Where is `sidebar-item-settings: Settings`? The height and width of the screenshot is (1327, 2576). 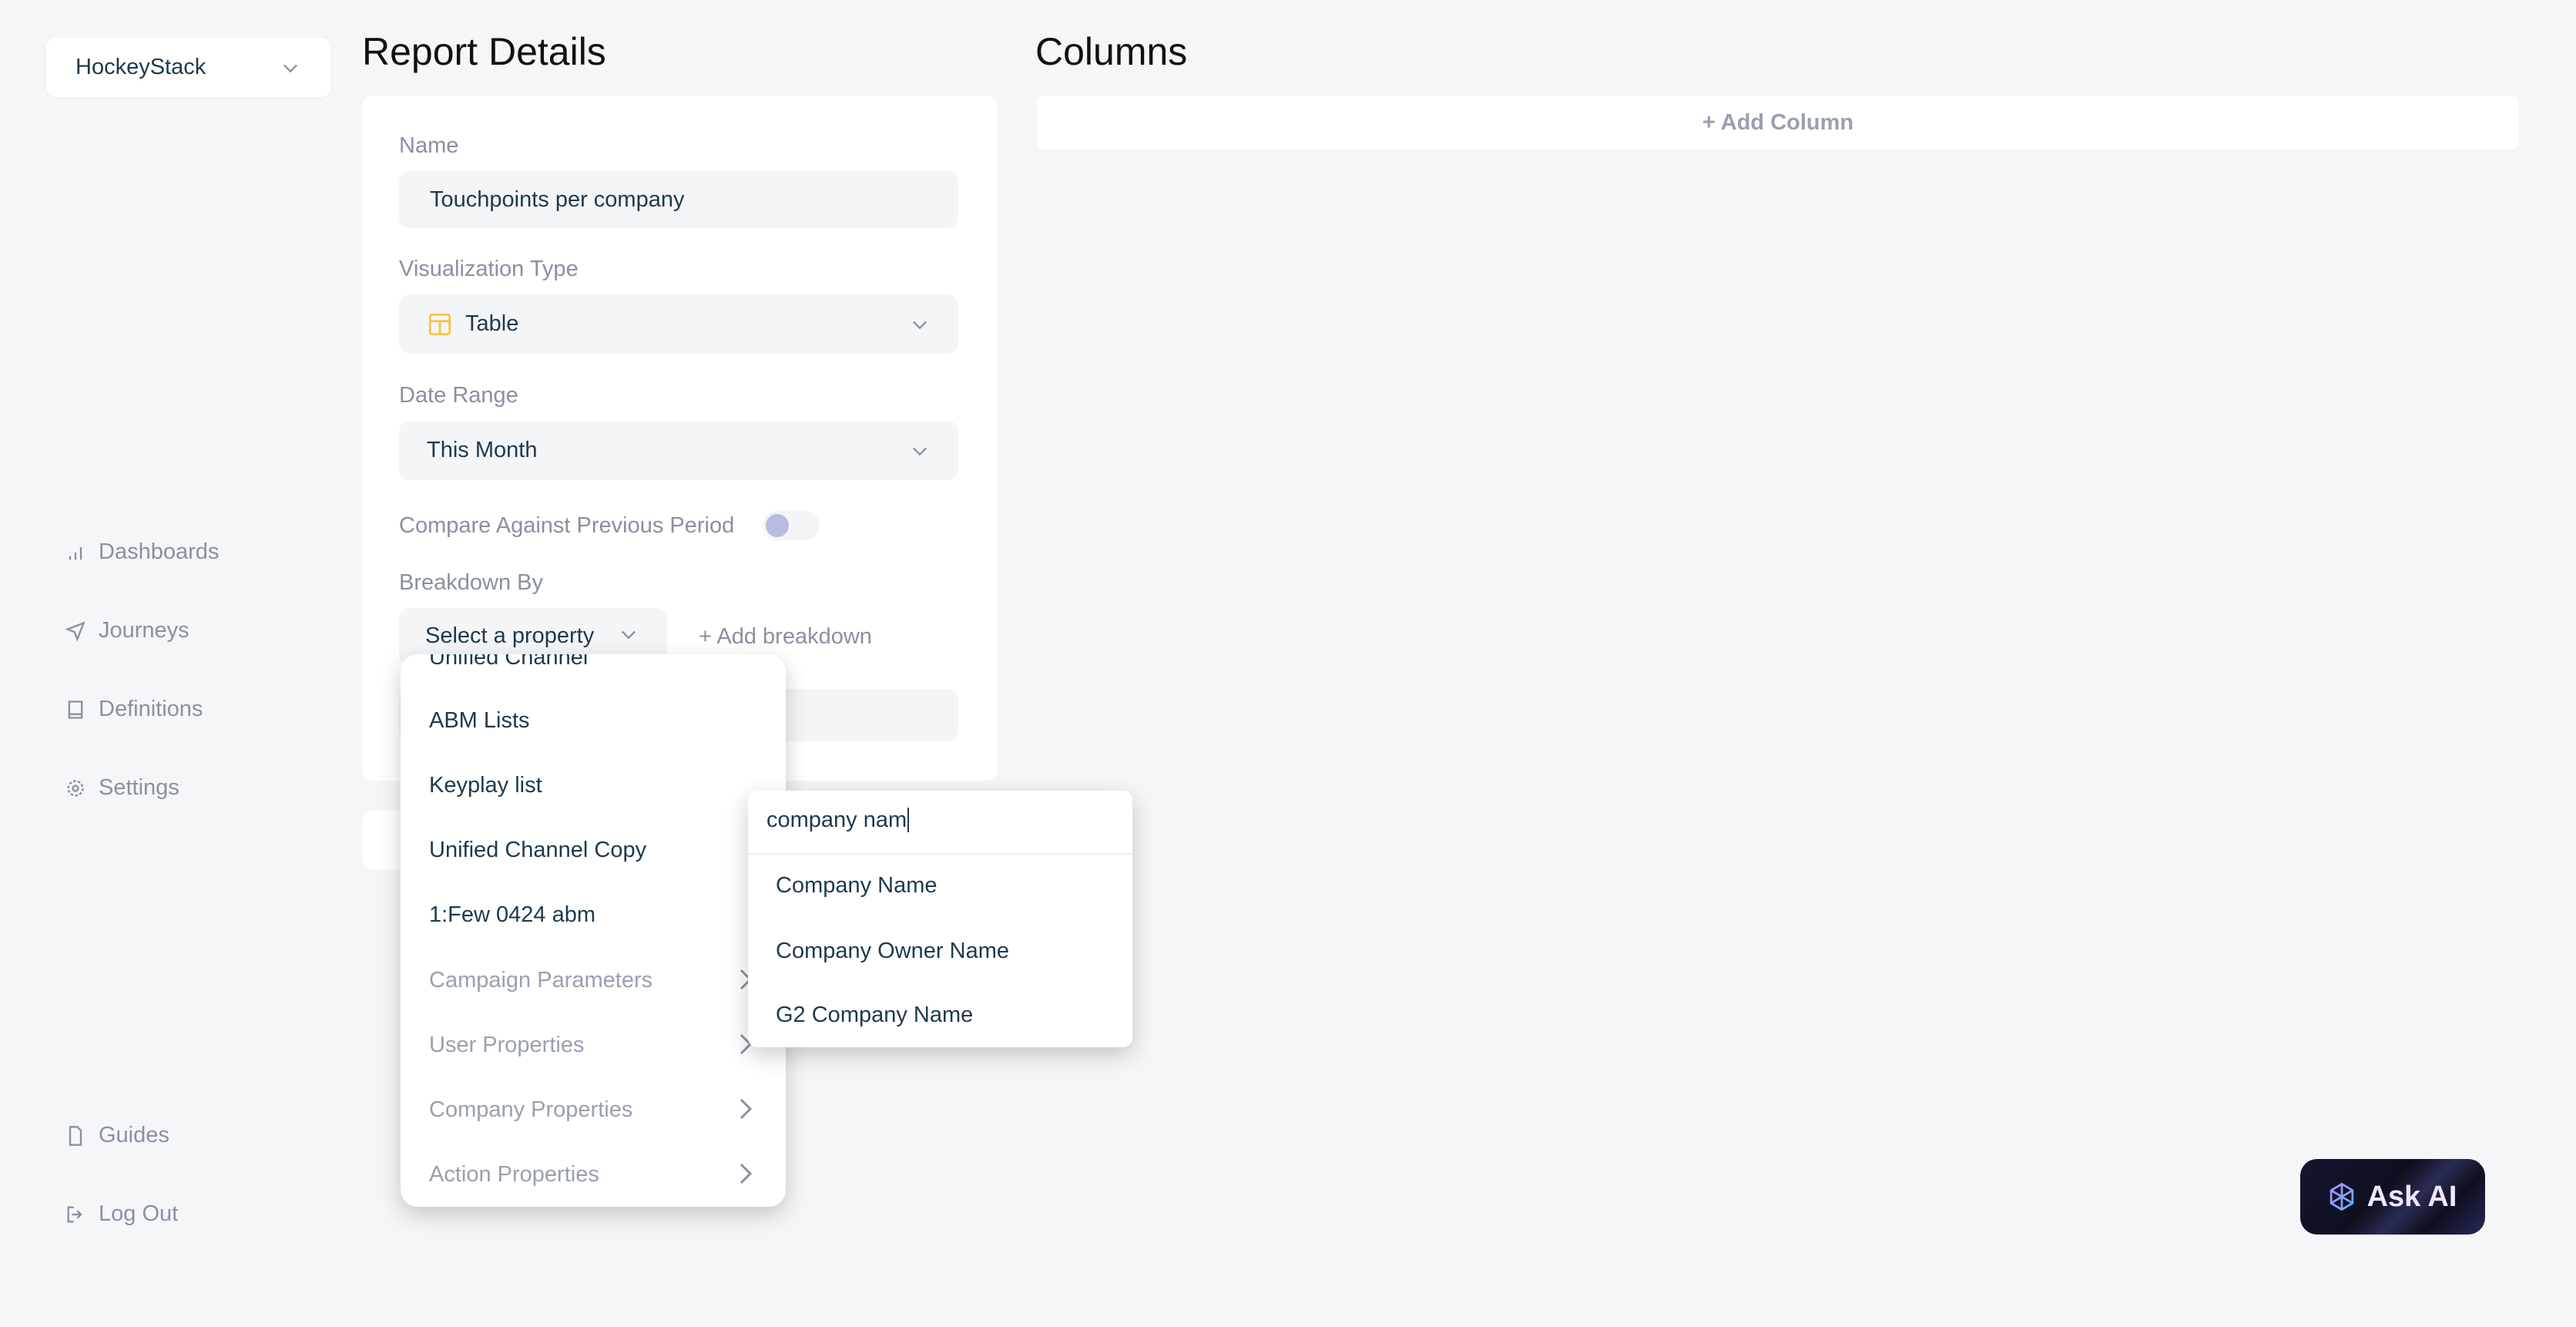 sidebar-item-settings: Settings is located at coordinates (122, 788).